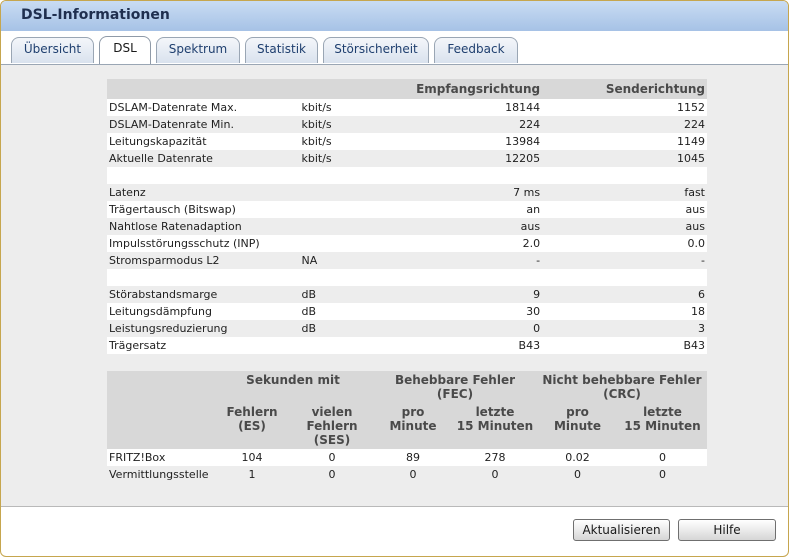 The image size is (791, 559). What do you see at coordinates (413, 457) in the screenshot?
I see `row-value-fec-pro-minute: 89` at bounding box center [413, 457].